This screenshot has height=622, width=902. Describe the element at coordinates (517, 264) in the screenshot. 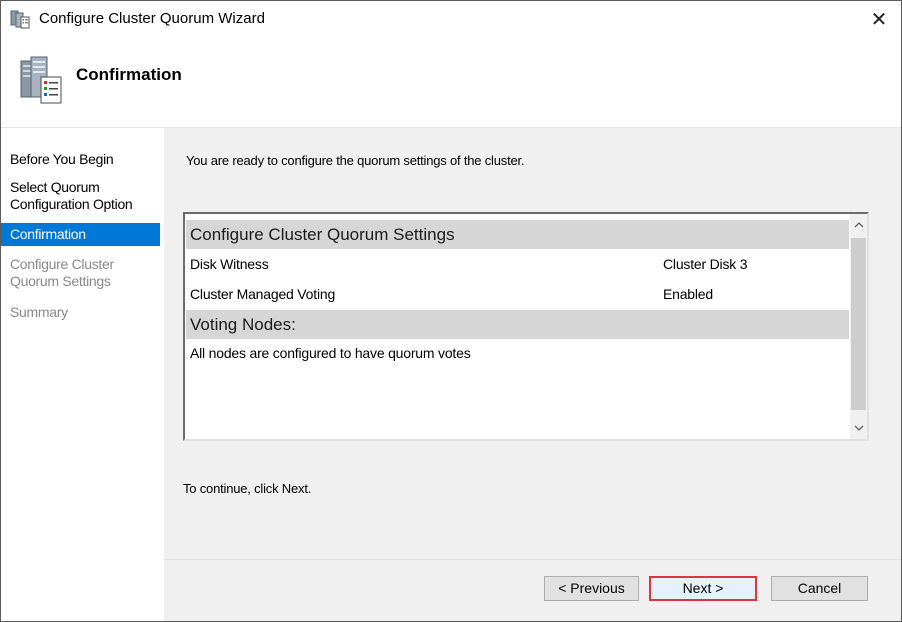

I see `setting-row-disk-witness: Disk Witness Cluster Disk 3` at that location.